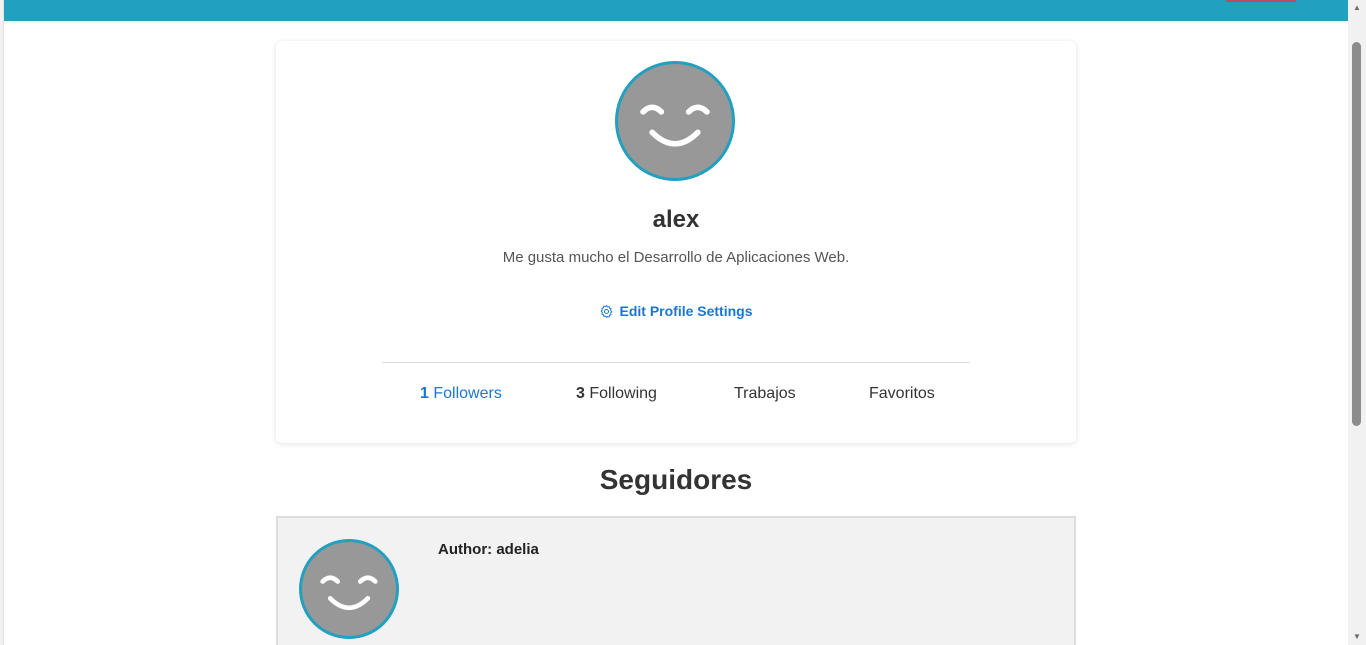 Image resolution: width=1366 pixels, height=645 pixels. I want to click on scroll-up-arrow-icon: ▲, so click(1357, 8).